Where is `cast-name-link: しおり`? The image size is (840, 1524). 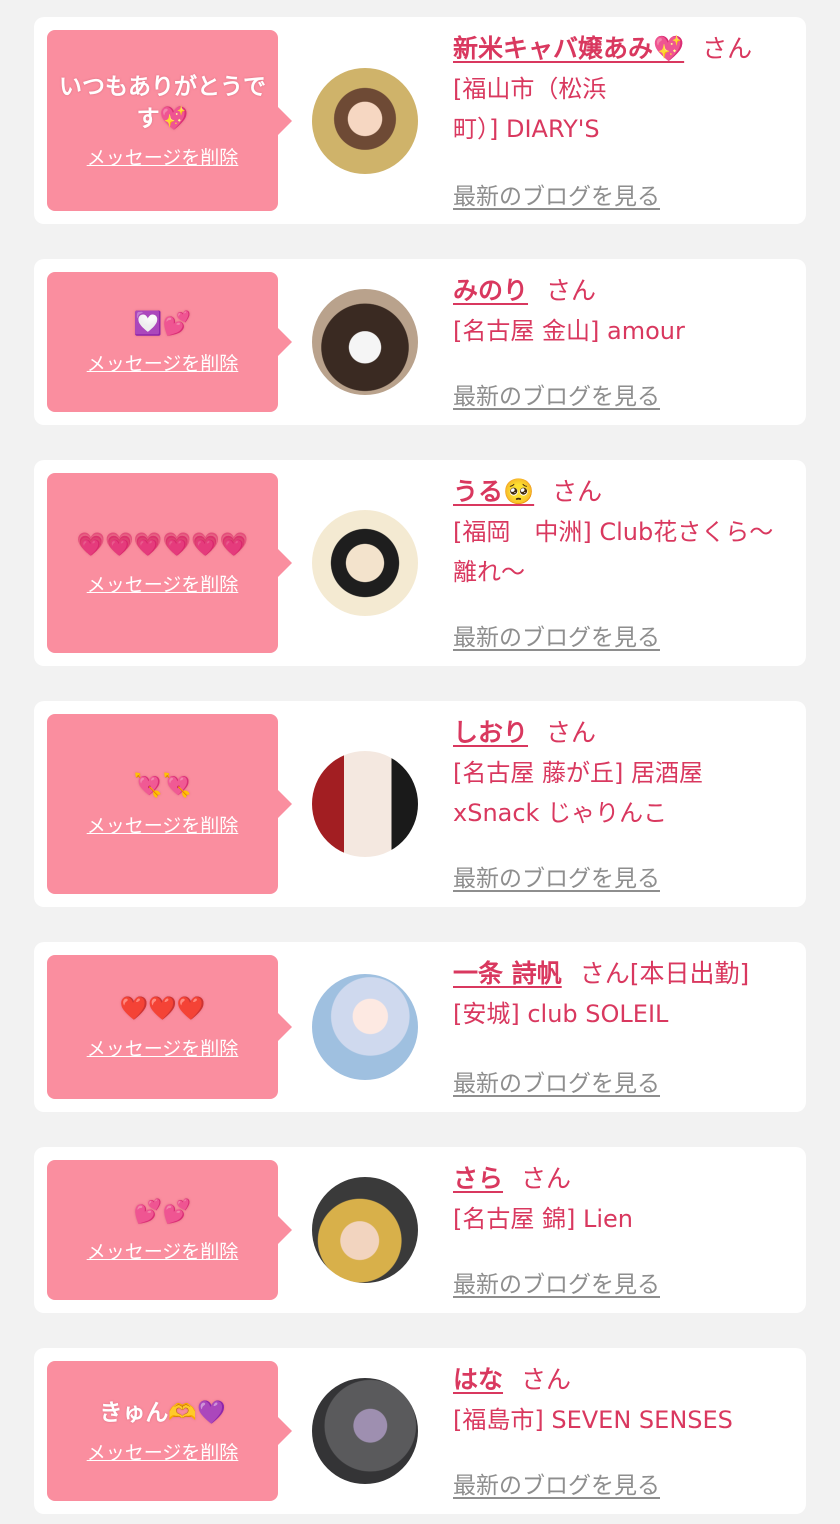
cast-name-link: しおり is located at coordinates (490, 732).